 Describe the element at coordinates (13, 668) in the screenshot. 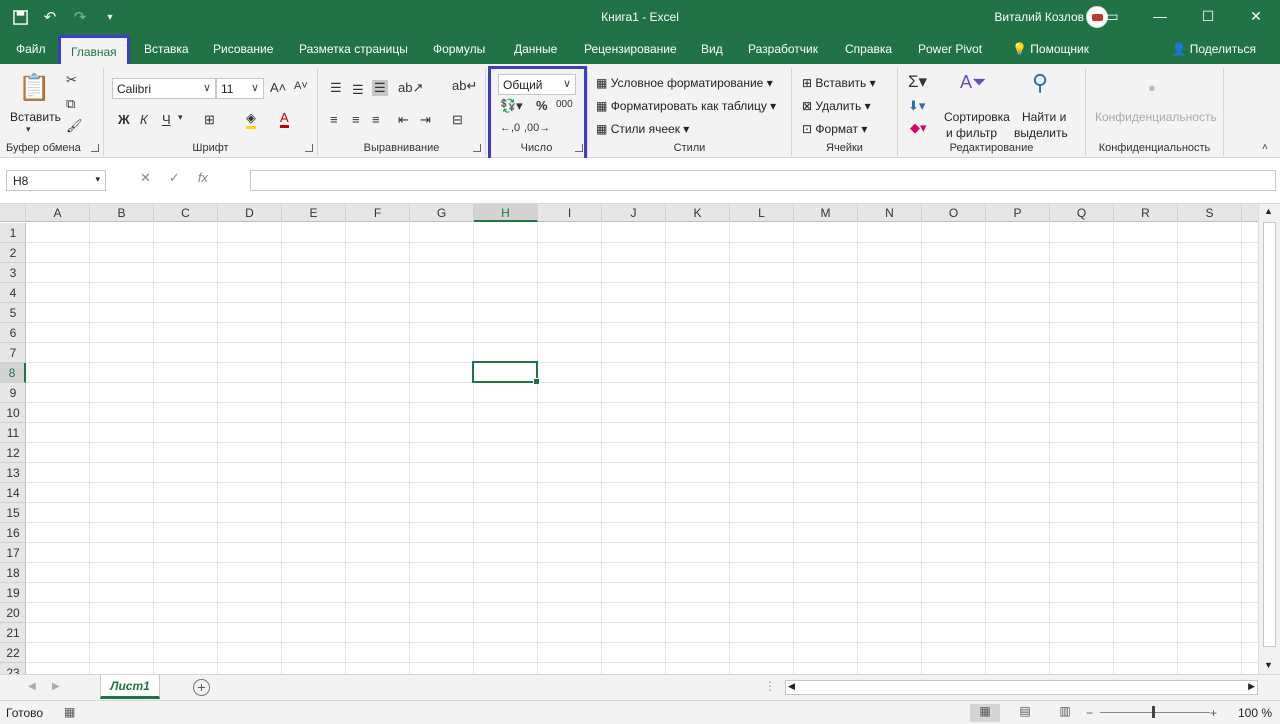

I see `row-header-23: 23` at that location.